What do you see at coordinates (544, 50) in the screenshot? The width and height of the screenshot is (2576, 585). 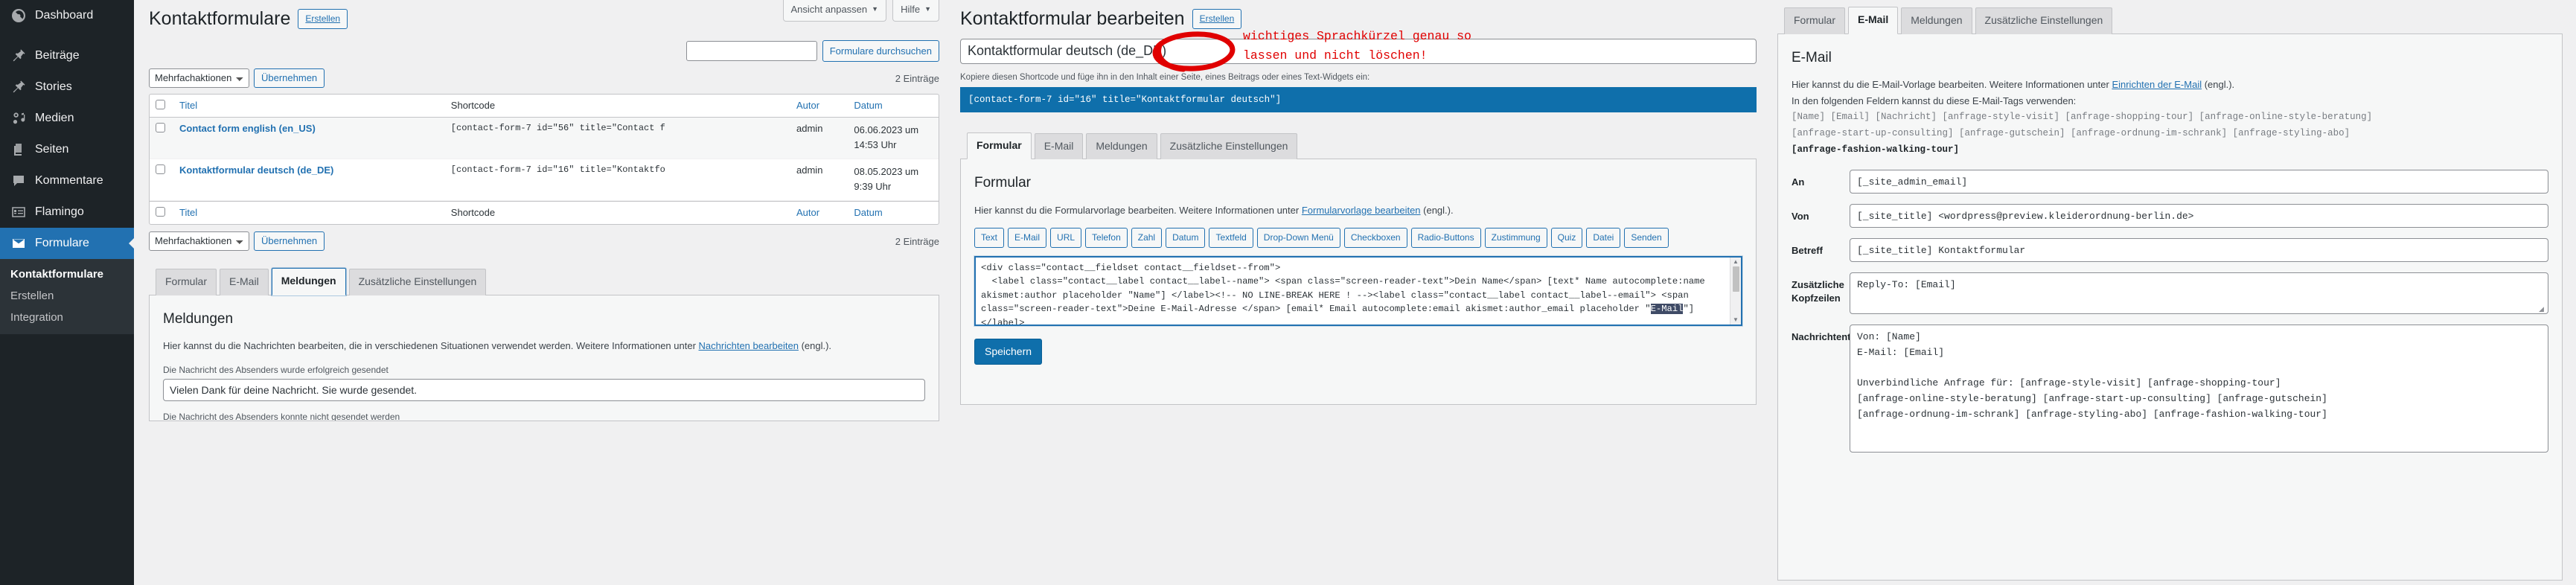 I see `search-box: Formulare durchsuchen` at bounding box center [544, 50].